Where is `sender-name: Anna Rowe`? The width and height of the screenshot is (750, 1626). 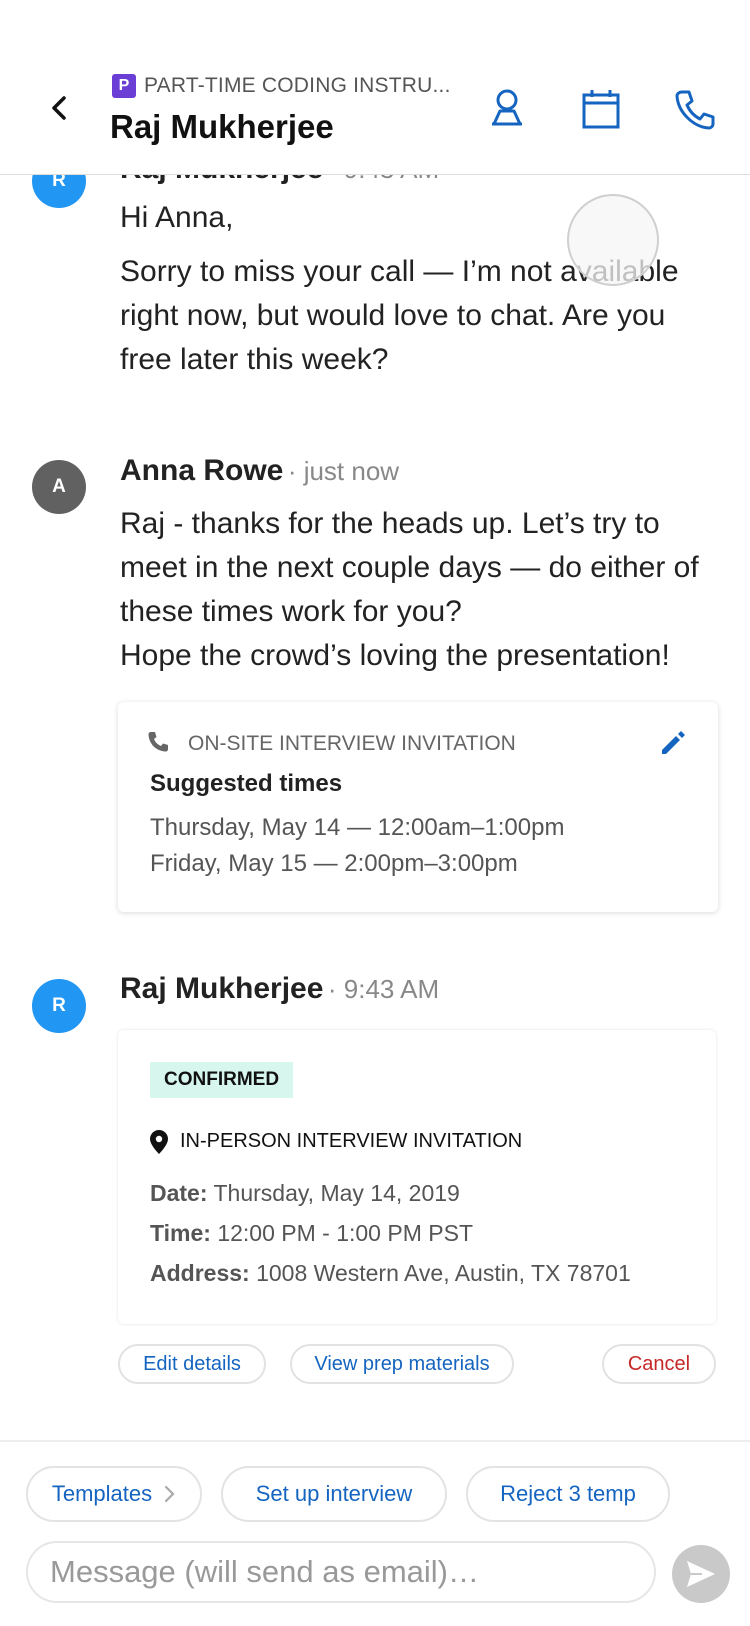 sender-name: Anna Rowe is located at coordinates (202, 470).